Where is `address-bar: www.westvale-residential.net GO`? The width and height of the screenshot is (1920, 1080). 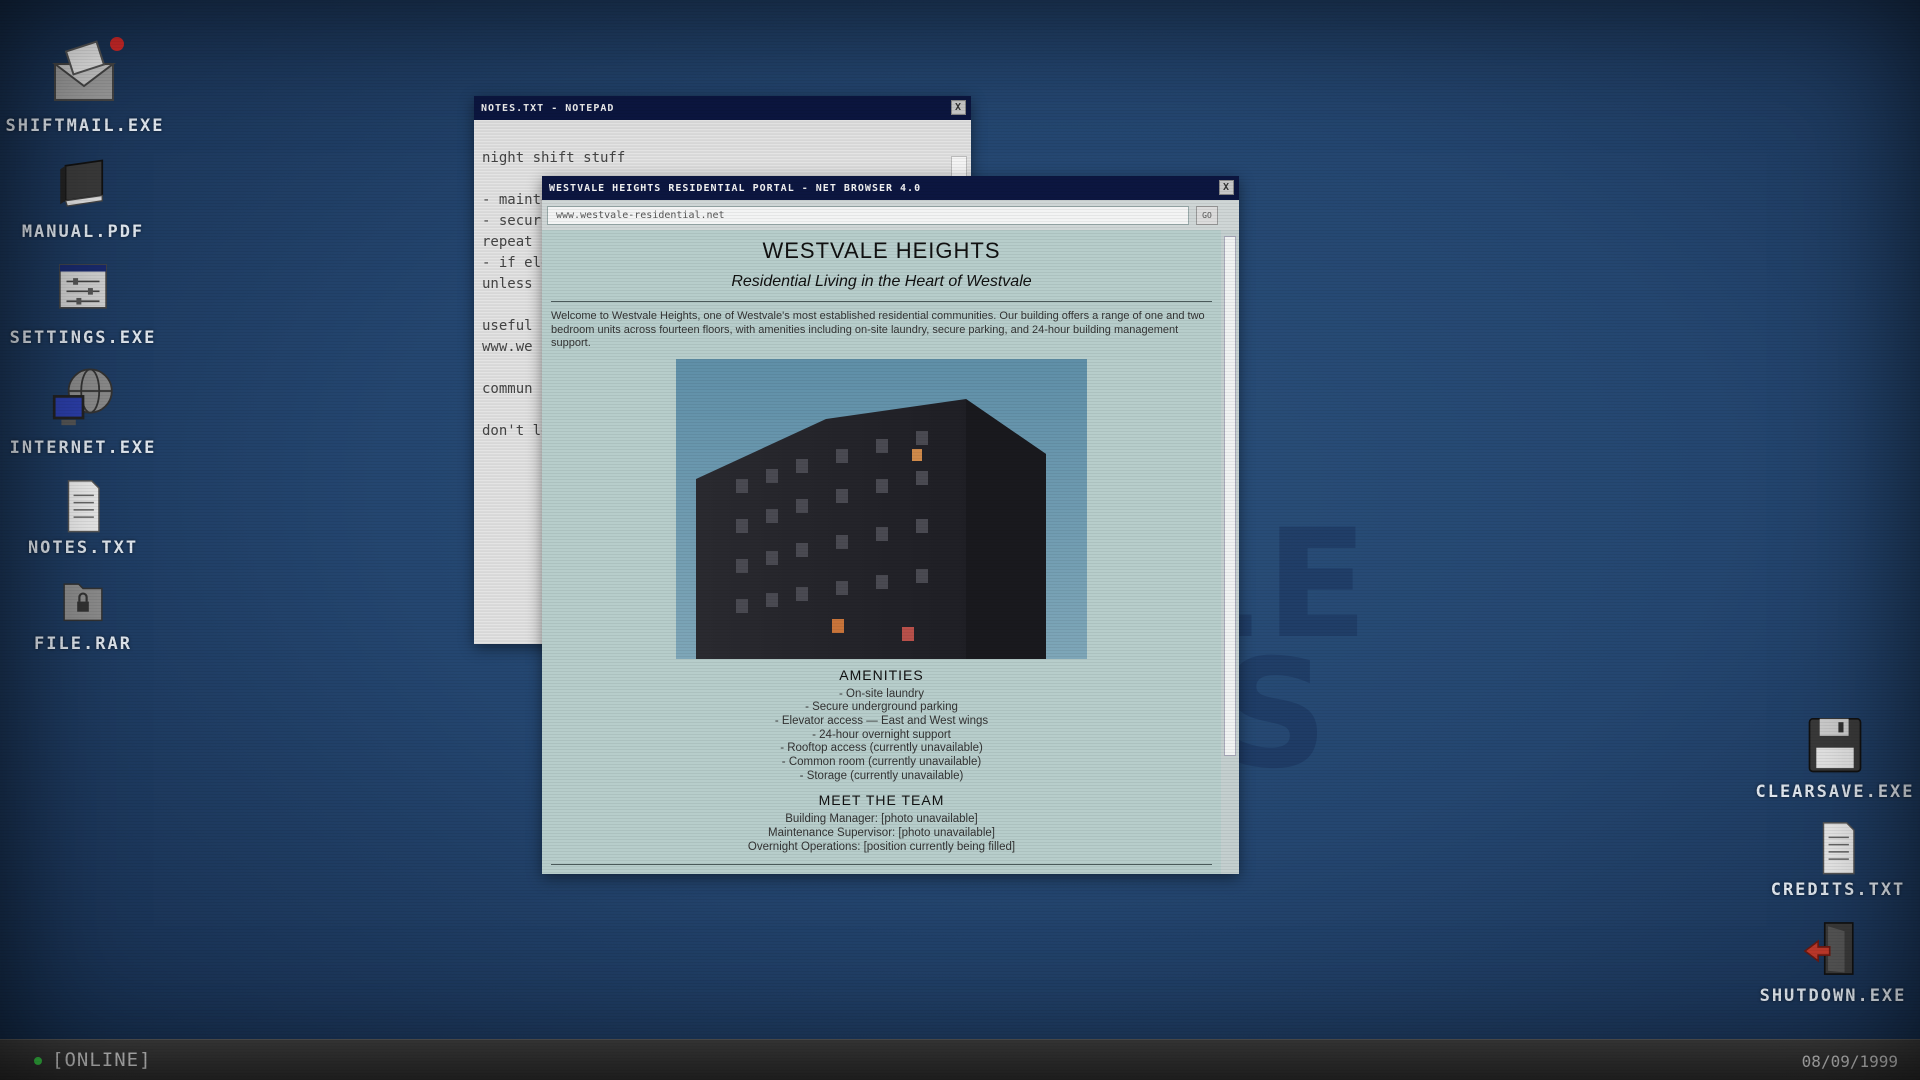
address-bar: www.westvale-residential.net GO is located at coordinates (890, 215).